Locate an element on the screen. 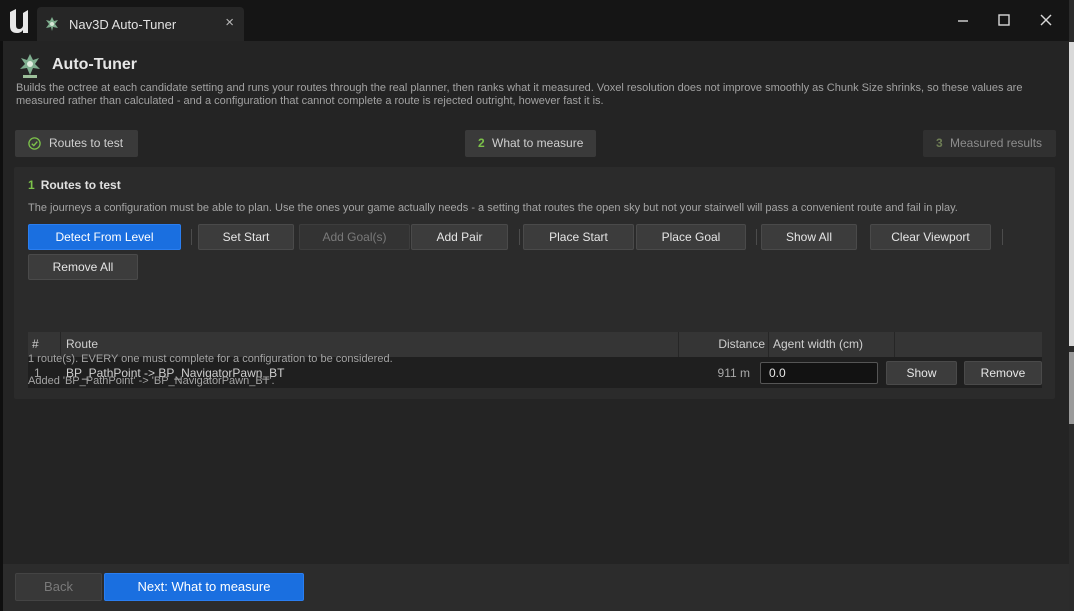  step-number: 2 is located at coordinates (481, 143).